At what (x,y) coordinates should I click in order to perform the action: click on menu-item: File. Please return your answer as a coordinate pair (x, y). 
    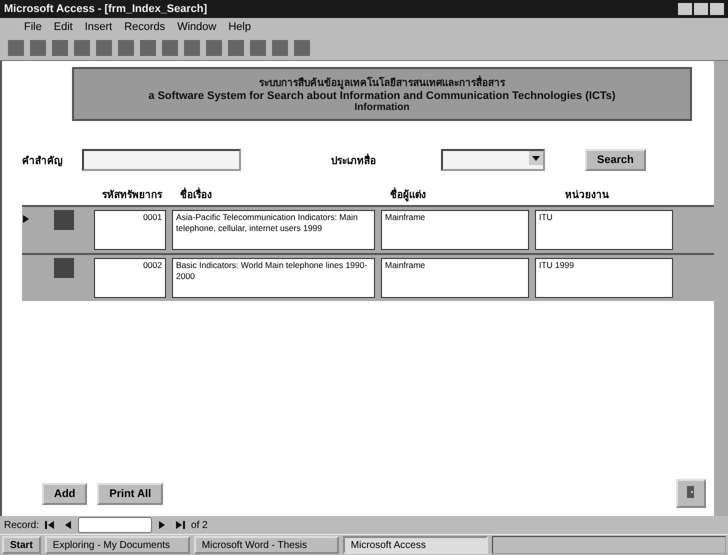
    Looking at the image, I should click on (33, 27).